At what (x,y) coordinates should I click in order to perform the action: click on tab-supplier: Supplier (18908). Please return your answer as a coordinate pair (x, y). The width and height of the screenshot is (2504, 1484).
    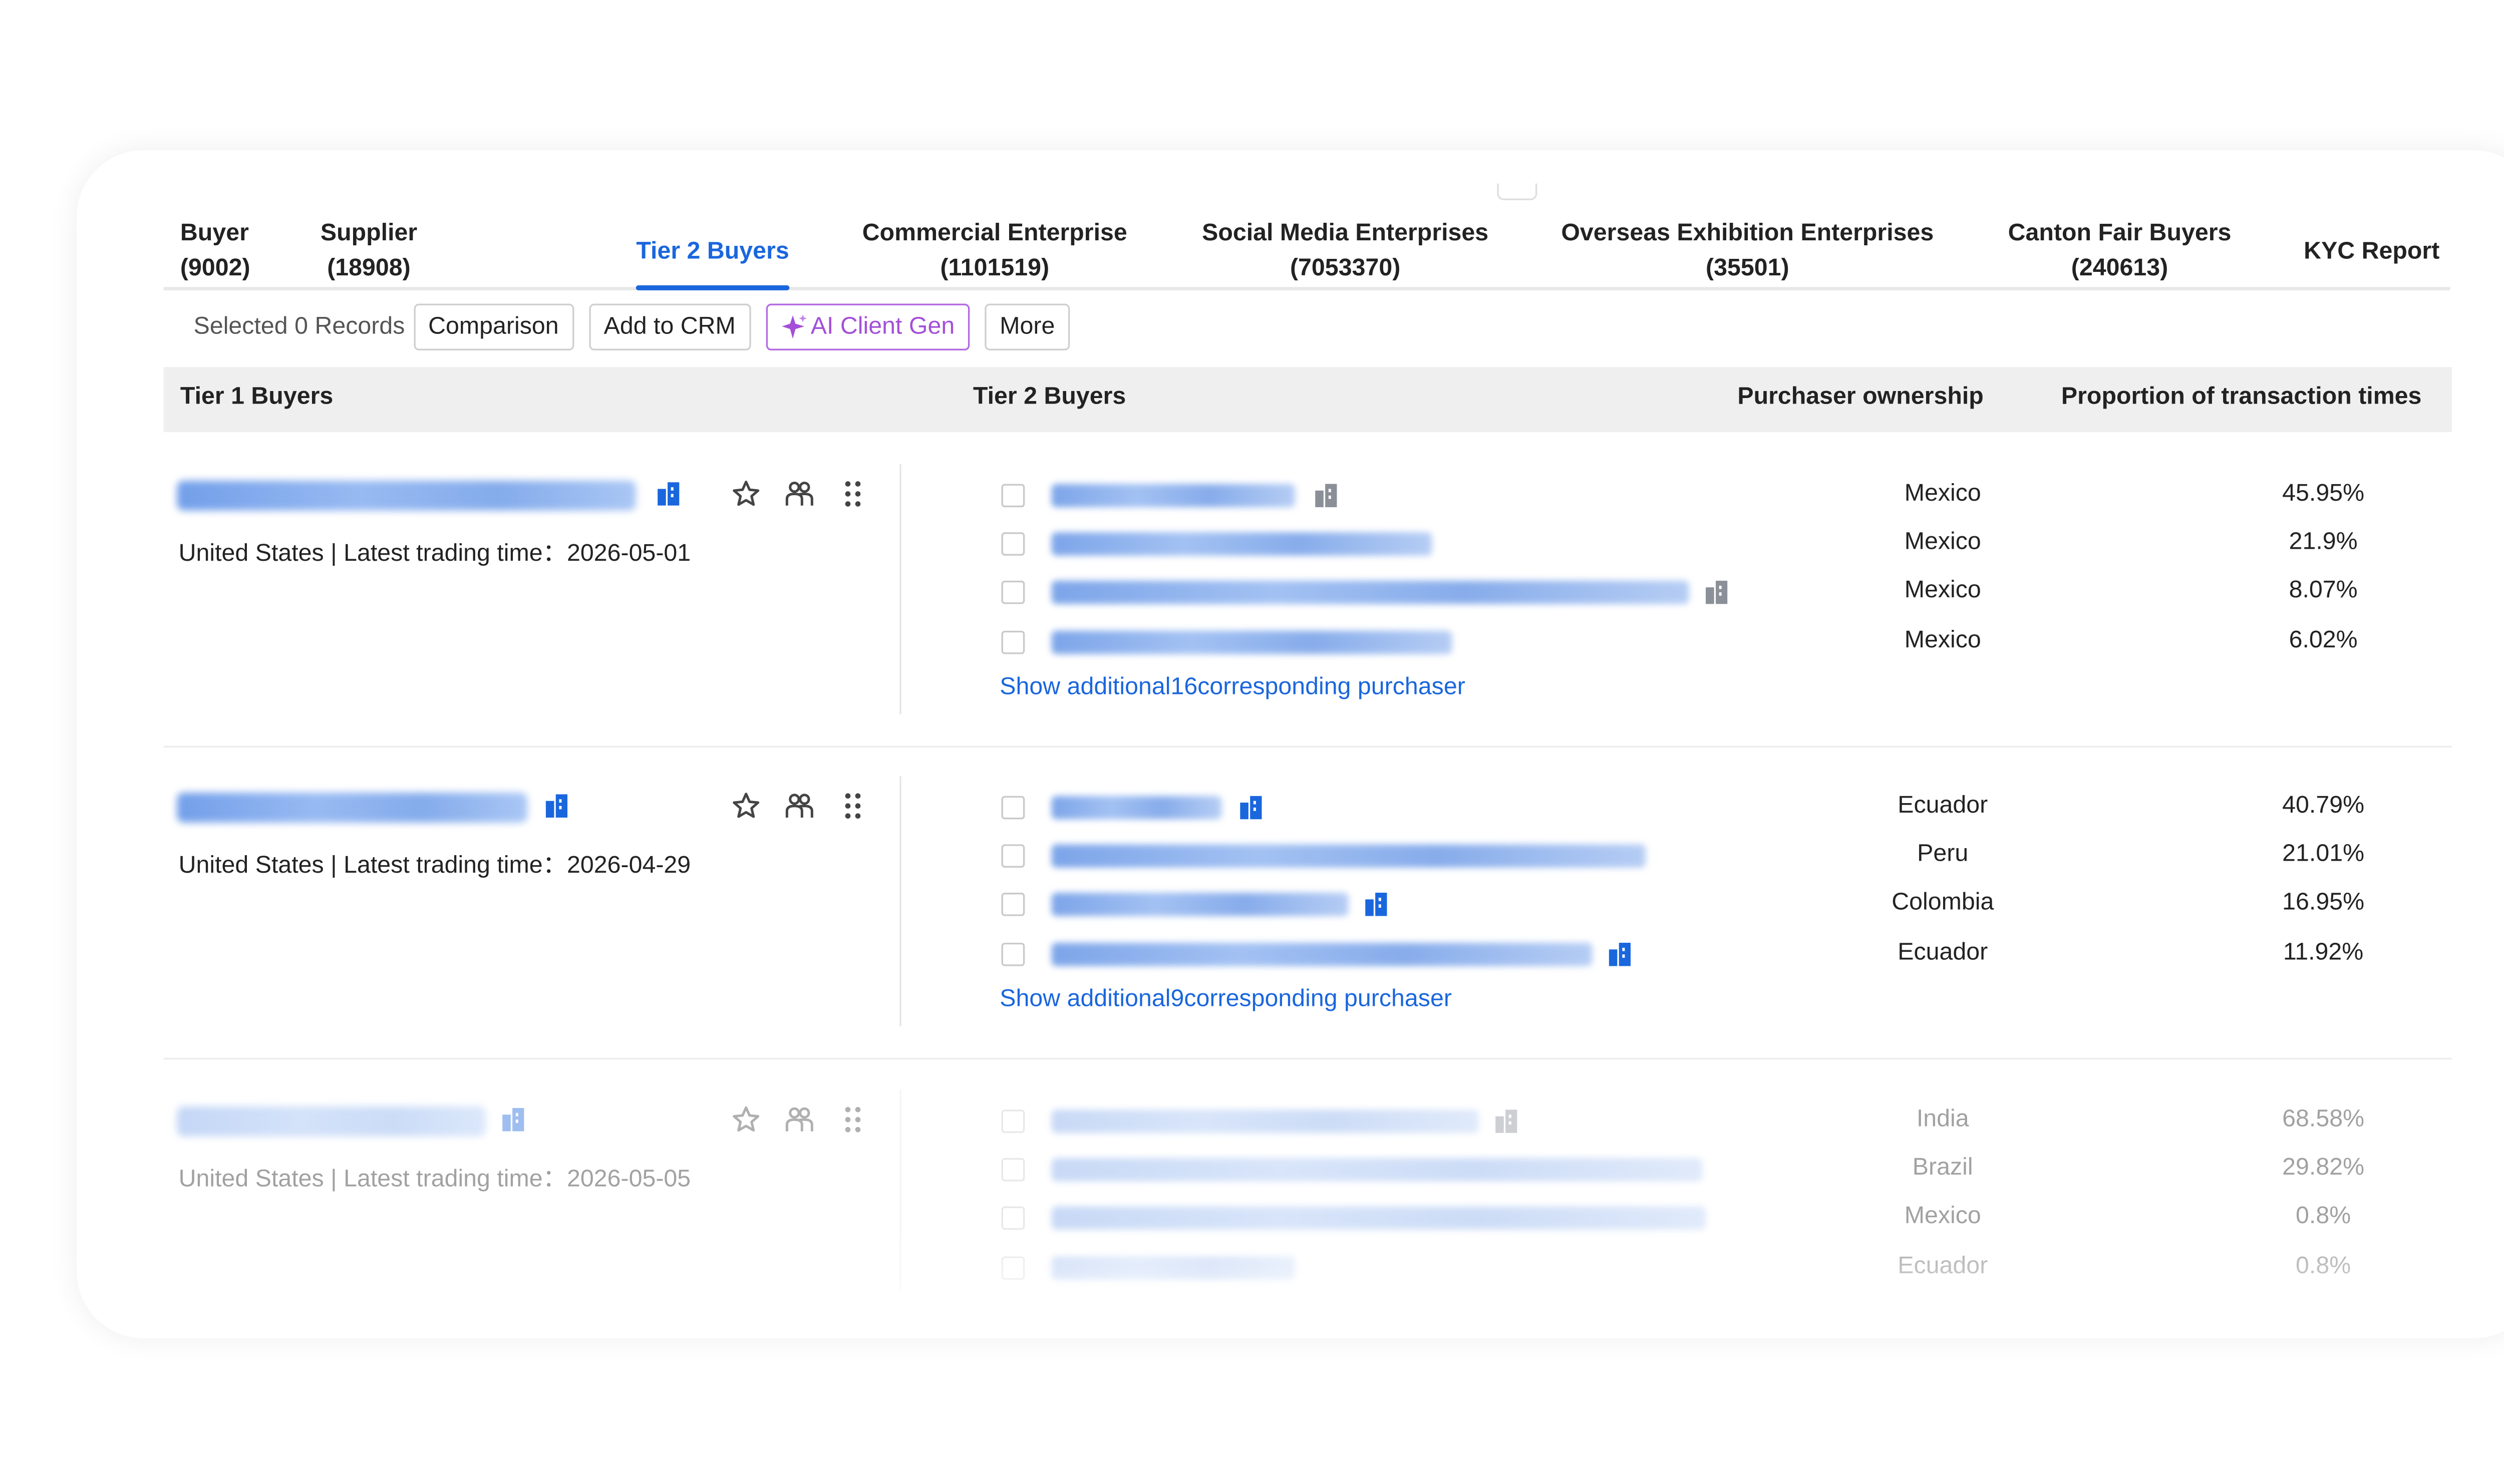
    Looking at the image, I should click on (369, 252).